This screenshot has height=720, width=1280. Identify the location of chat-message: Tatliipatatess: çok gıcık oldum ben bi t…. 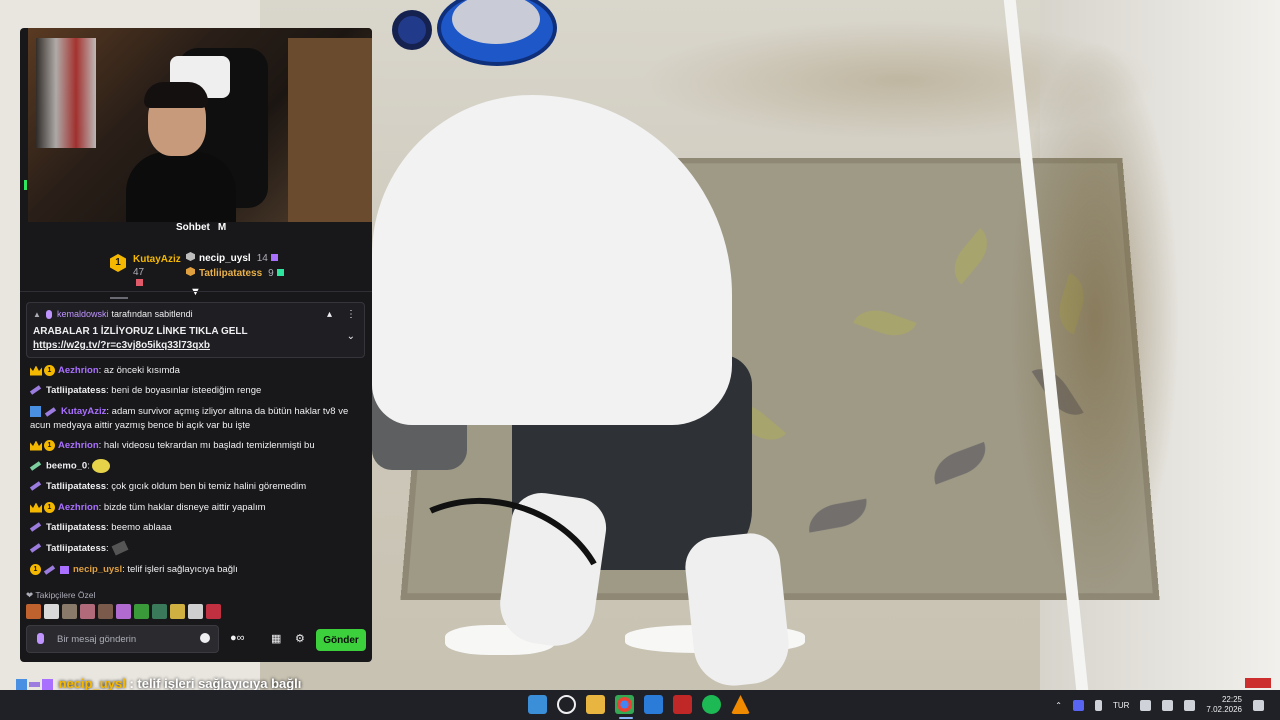
(167, 486).